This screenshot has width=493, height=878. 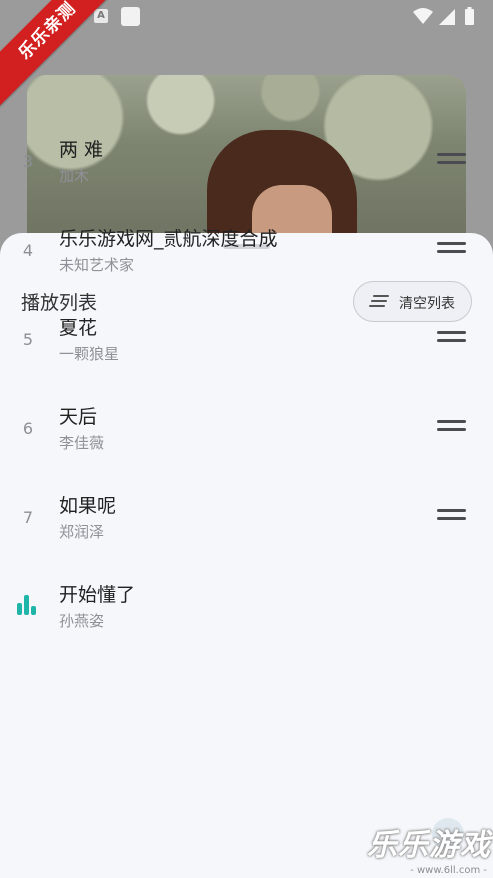 What do you see at coordinates (448, 870) in the screenshot?
I see `watermark-url: - www.6ll.com -` at bounding box center [448, 870].